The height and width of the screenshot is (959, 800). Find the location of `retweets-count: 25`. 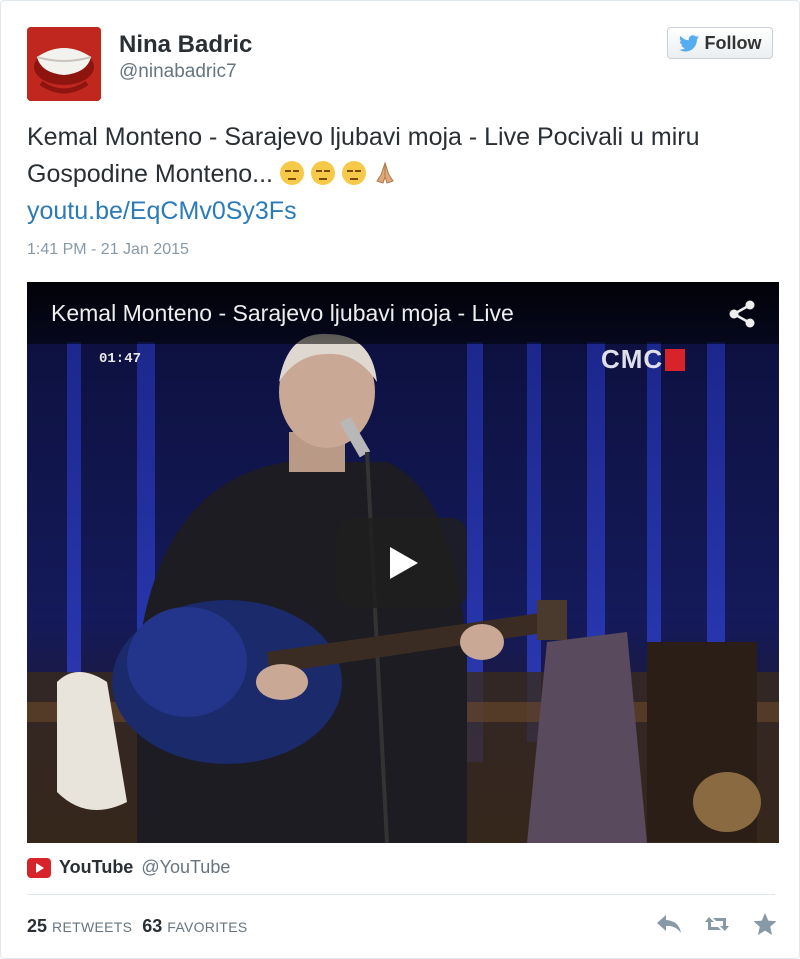

retweets-count: 25 is located at coordinates (37, 926).